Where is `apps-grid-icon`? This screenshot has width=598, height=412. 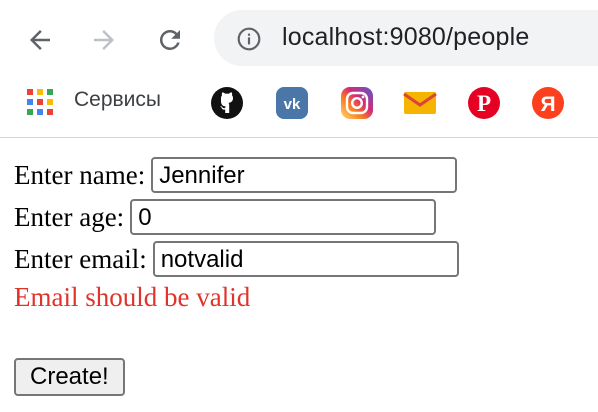 apps-grid-icon is located at coordinates (40, 102).